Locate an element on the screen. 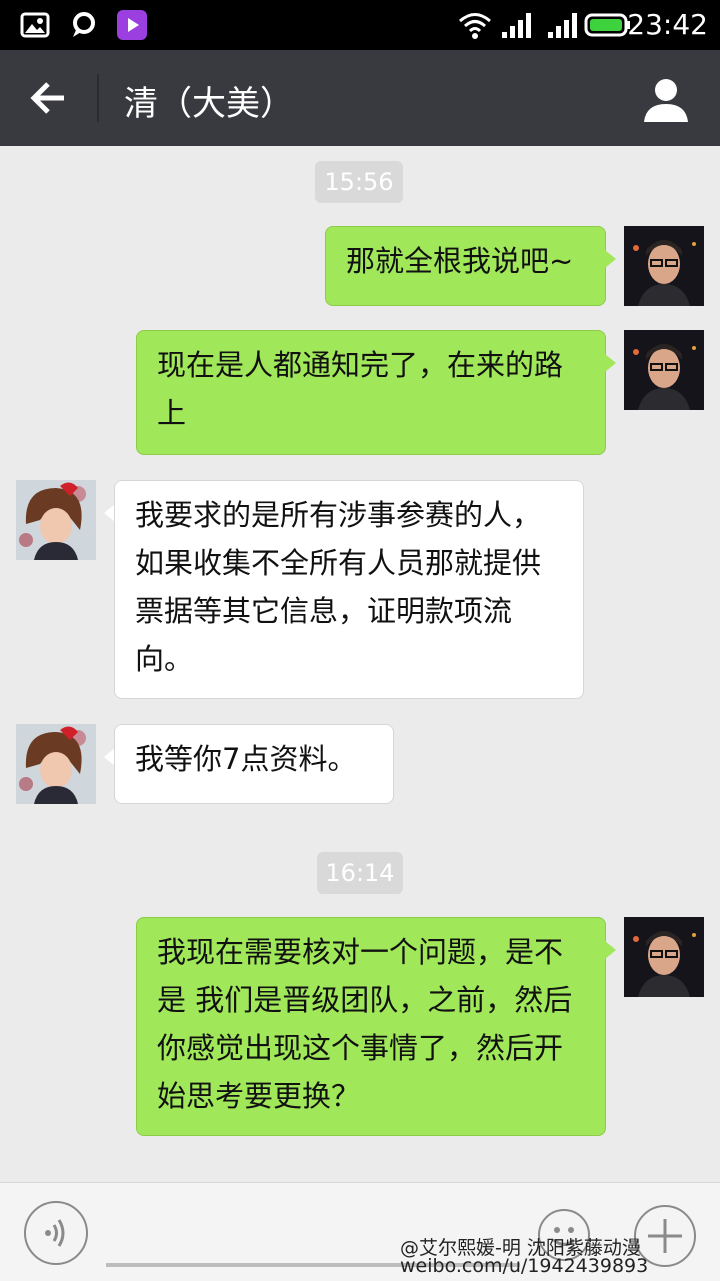 The width and height of the screenshot is (720, 1281). person-icon is located at coordinates (666, 100).